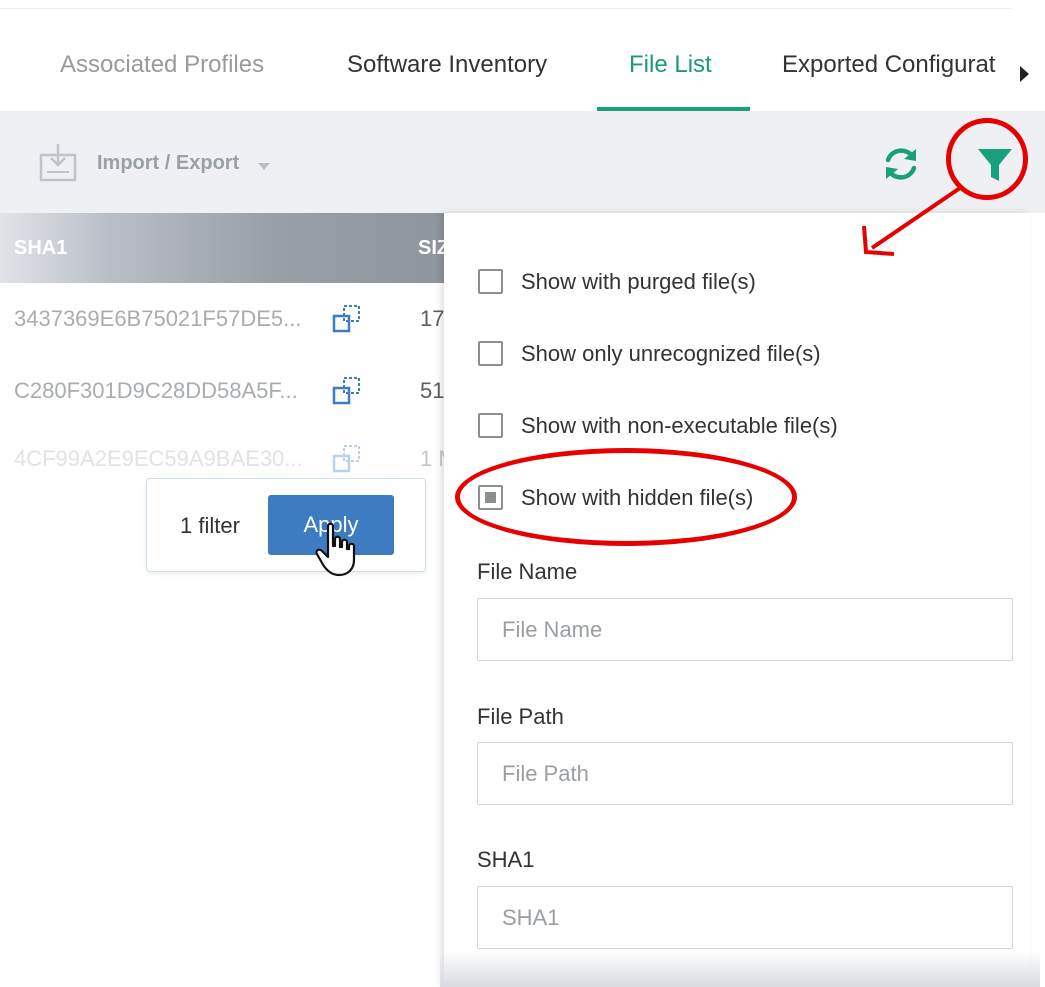  I want to click on checkbox-show-purged, so click(490, 281).